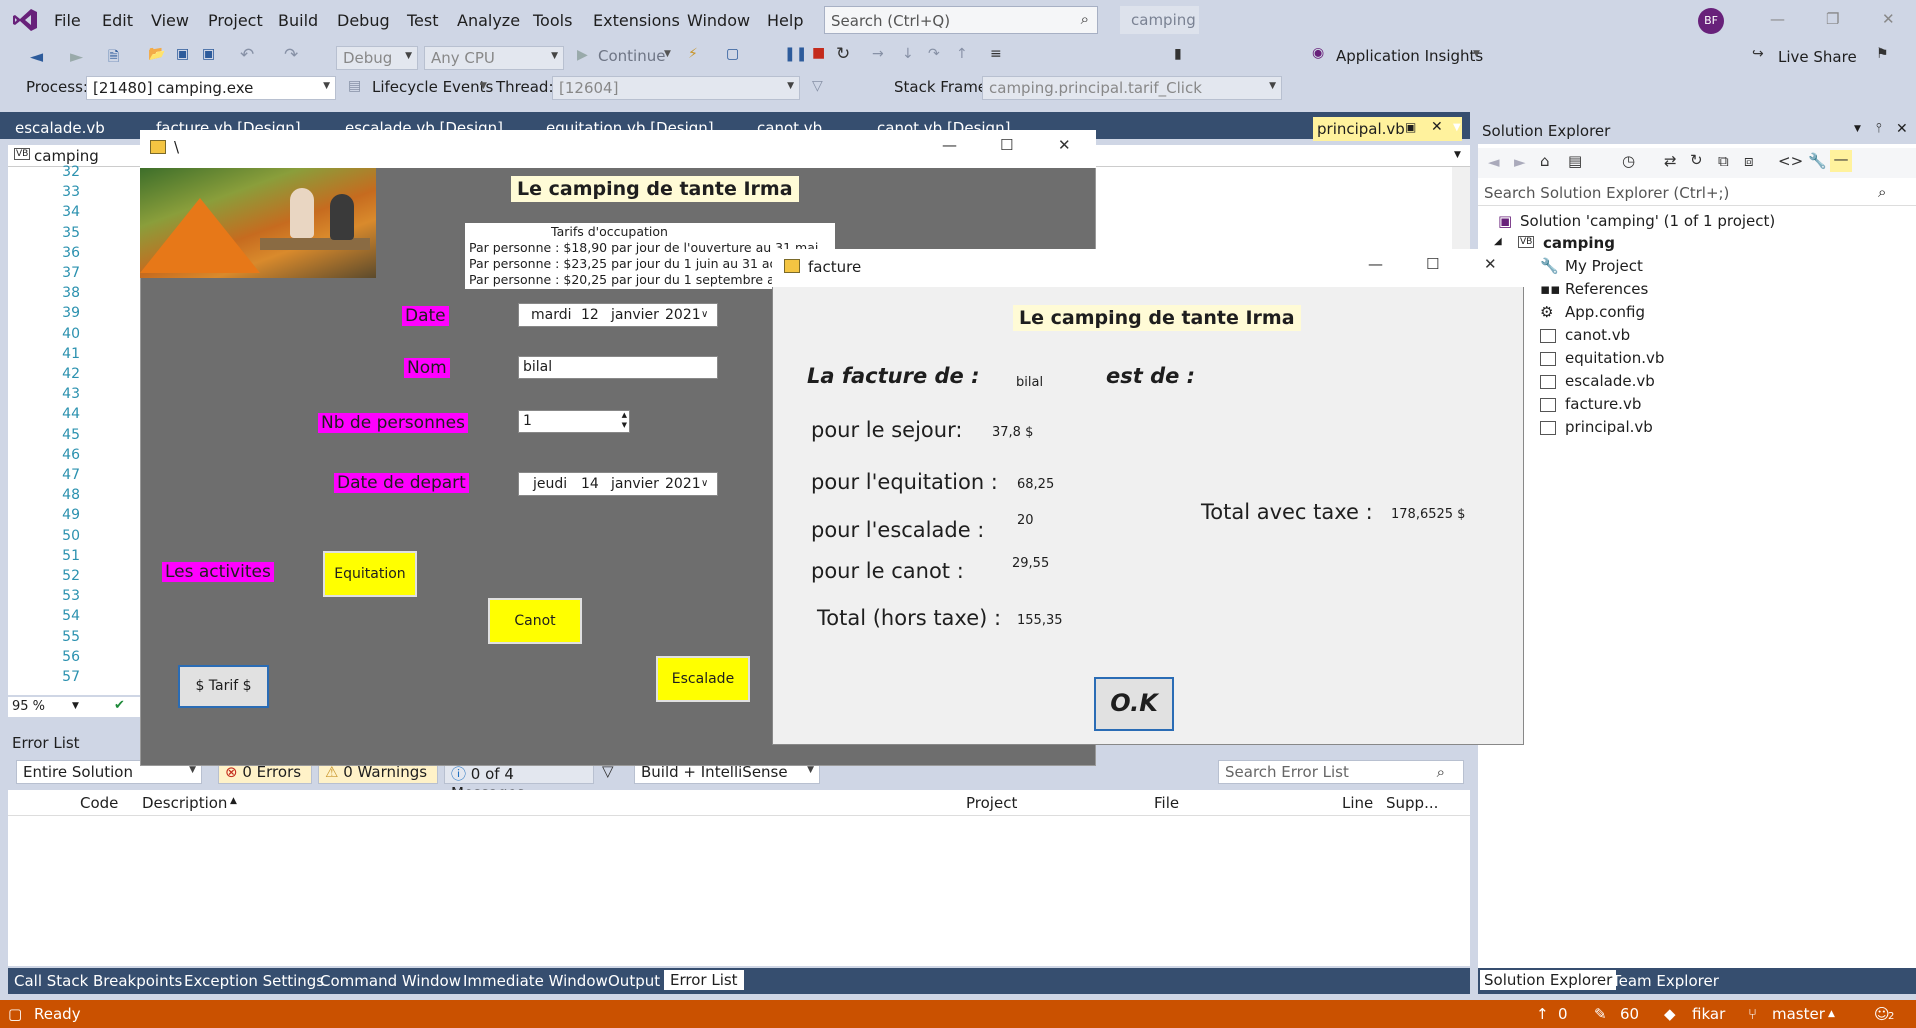  What do you see at coordinates (291, 55) in the screenshot?
I see `redo-icon: ↷` at bounding box center [291, 55].